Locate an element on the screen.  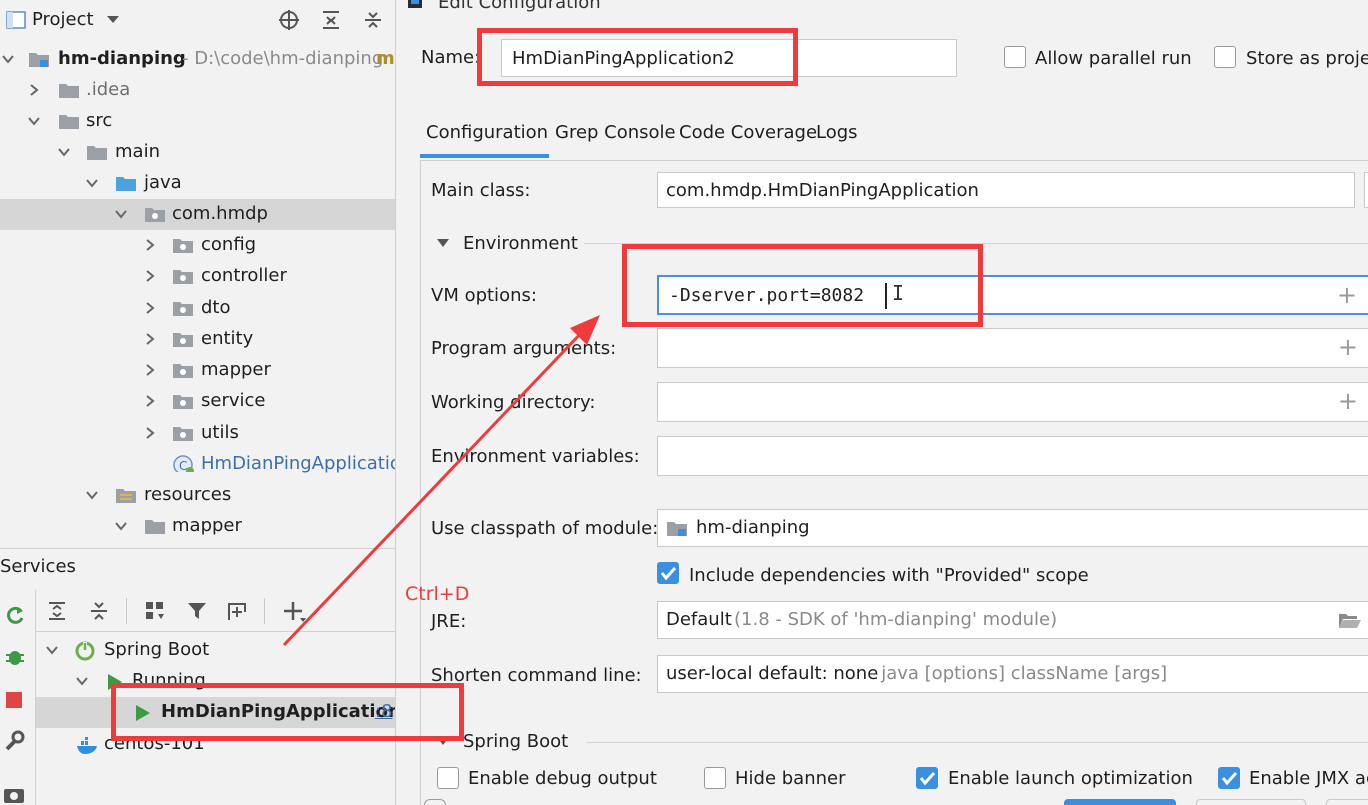
camera-icon is located at coordinates (14, 794).